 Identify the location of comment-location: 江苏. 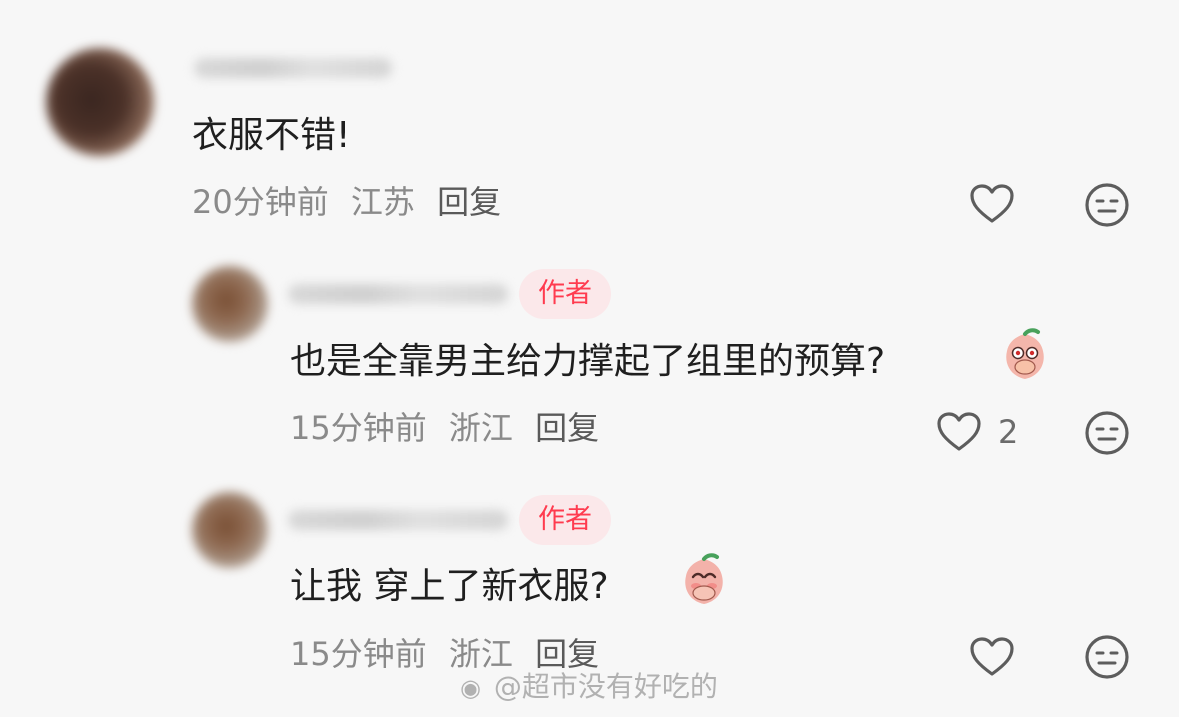
(382, 202).